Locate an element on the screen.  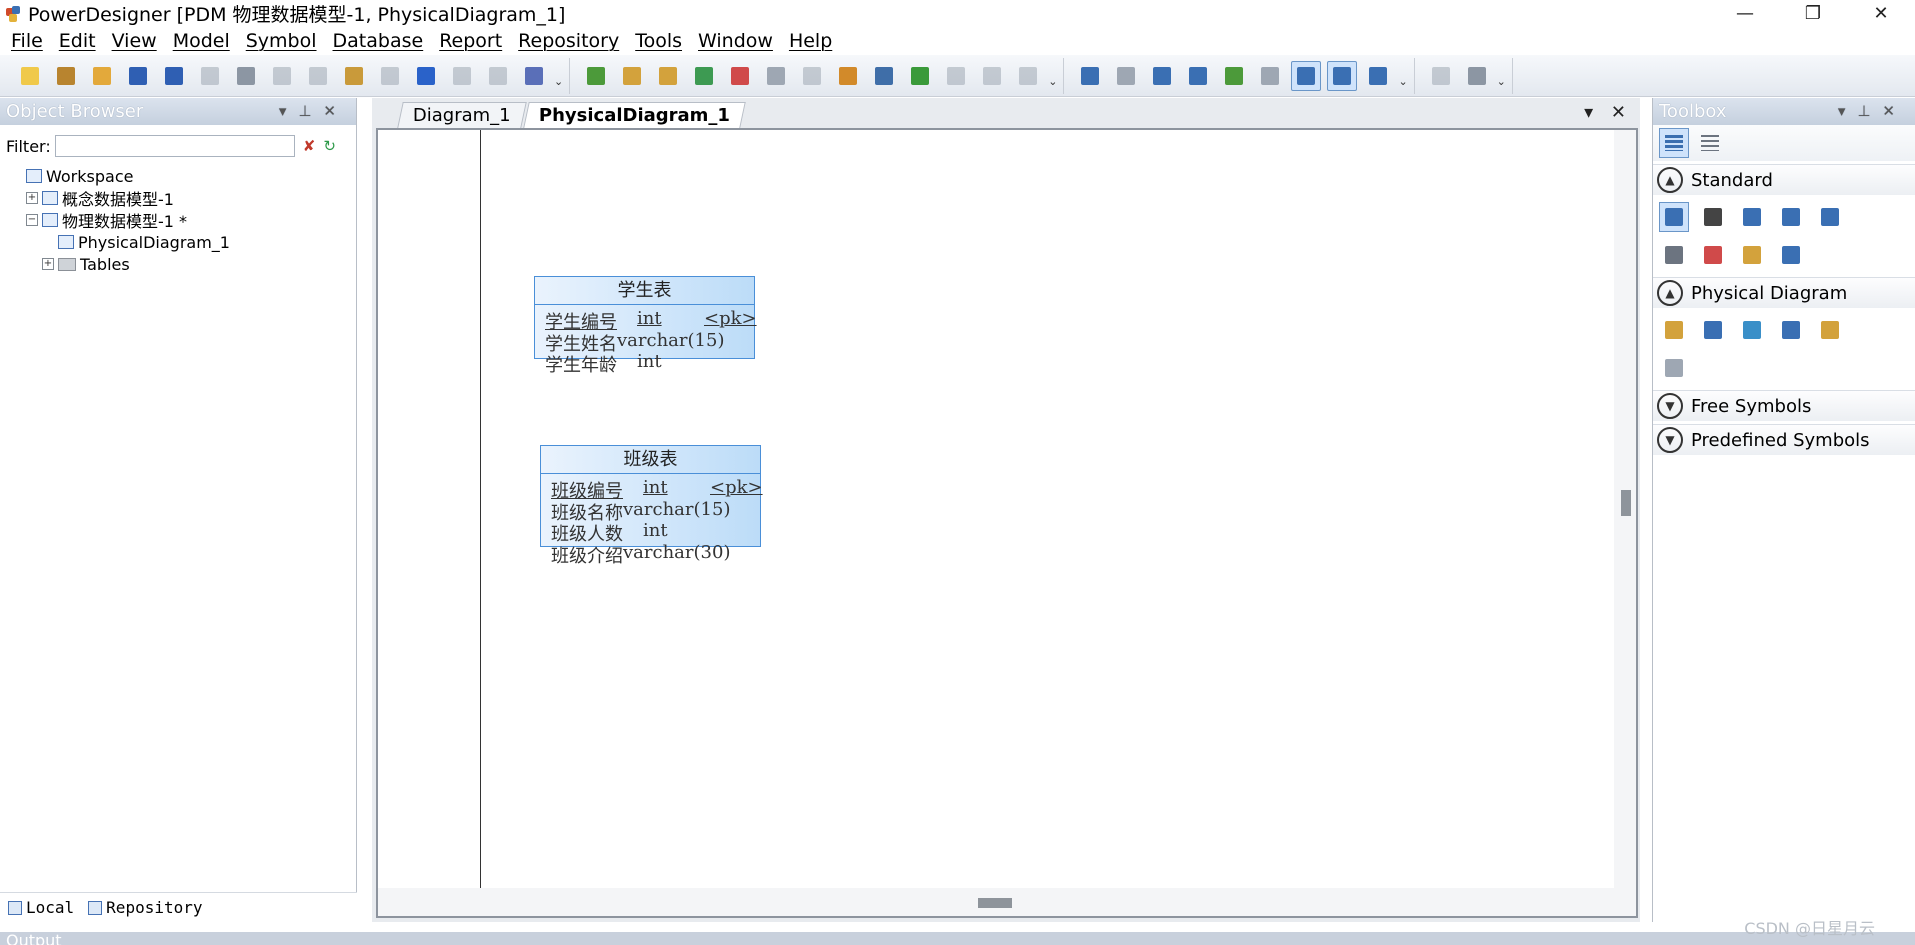
horizontal-scrollbar is located at coordinates (1007, 902).